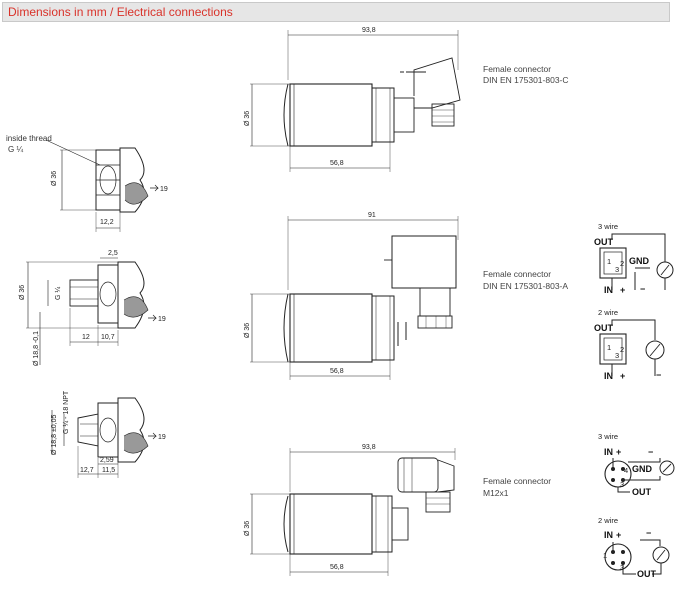 Image resolution: width=688 pixels, height=607 pixels. I want to click on fitting-2: Ø 36 G ¼ 2,5 12 10,7 Ø 18,8 -0,1 19, so click(92, 308).